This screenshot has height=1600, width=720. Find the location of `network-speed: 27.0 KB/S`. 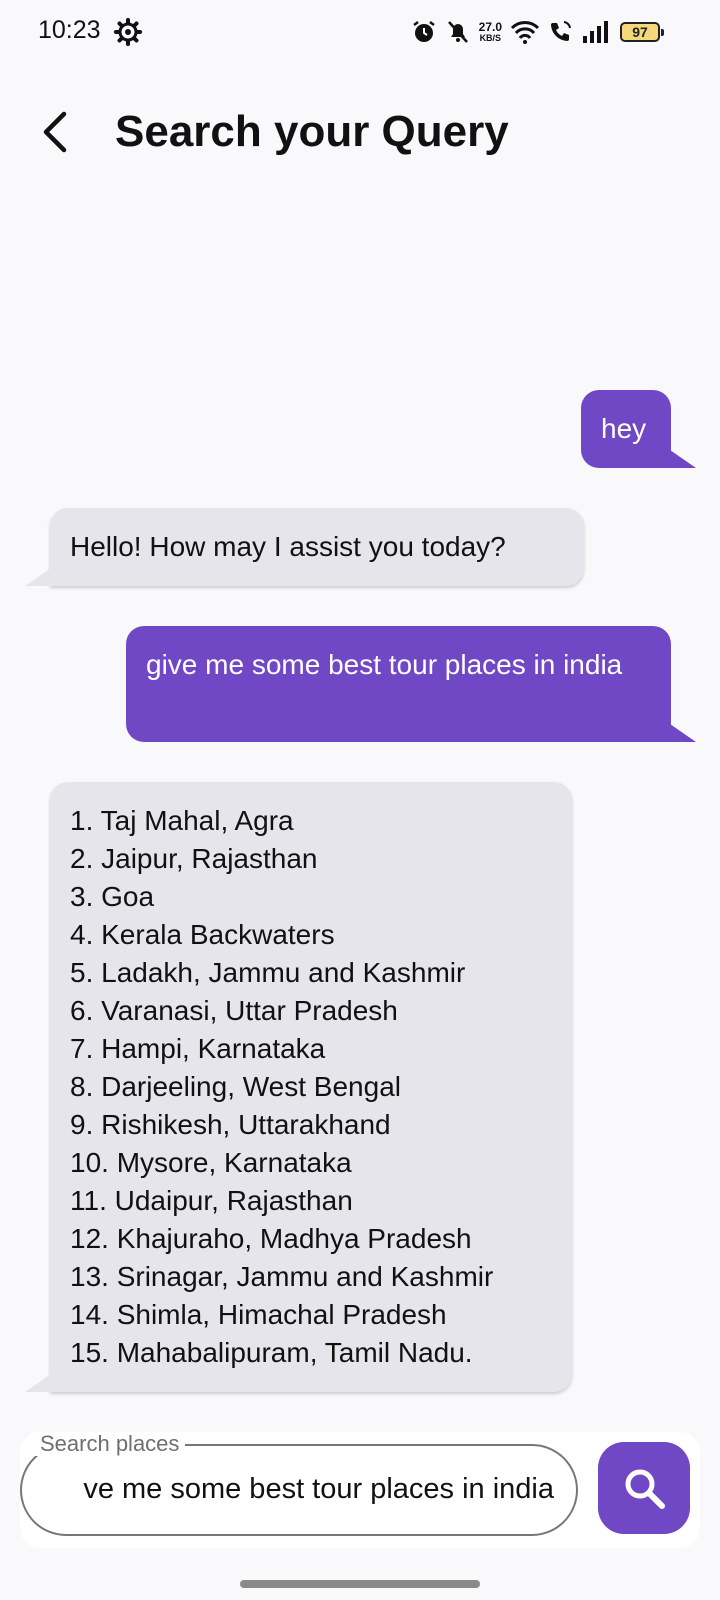

network-speed: 27.0 KB/S is located at coordinates (490, 32).